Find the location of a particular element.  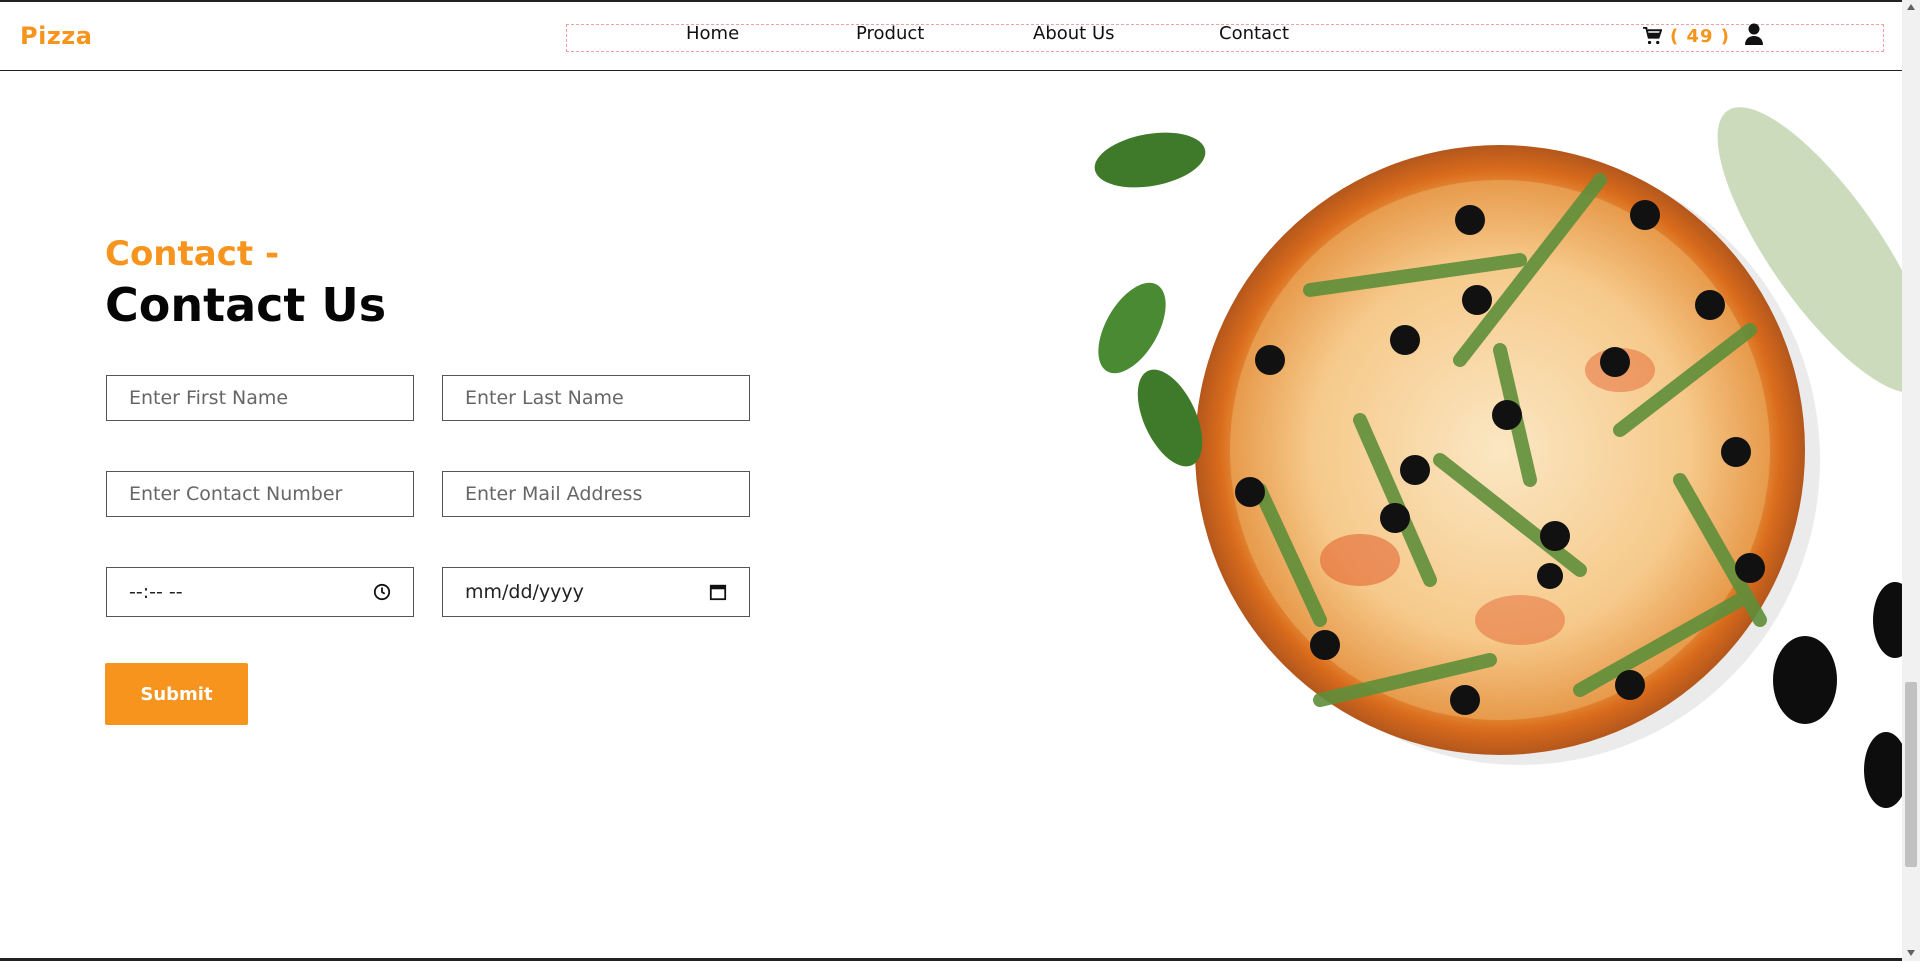

mail-field: Enter Mail Address is located at coordinates (596, 494).